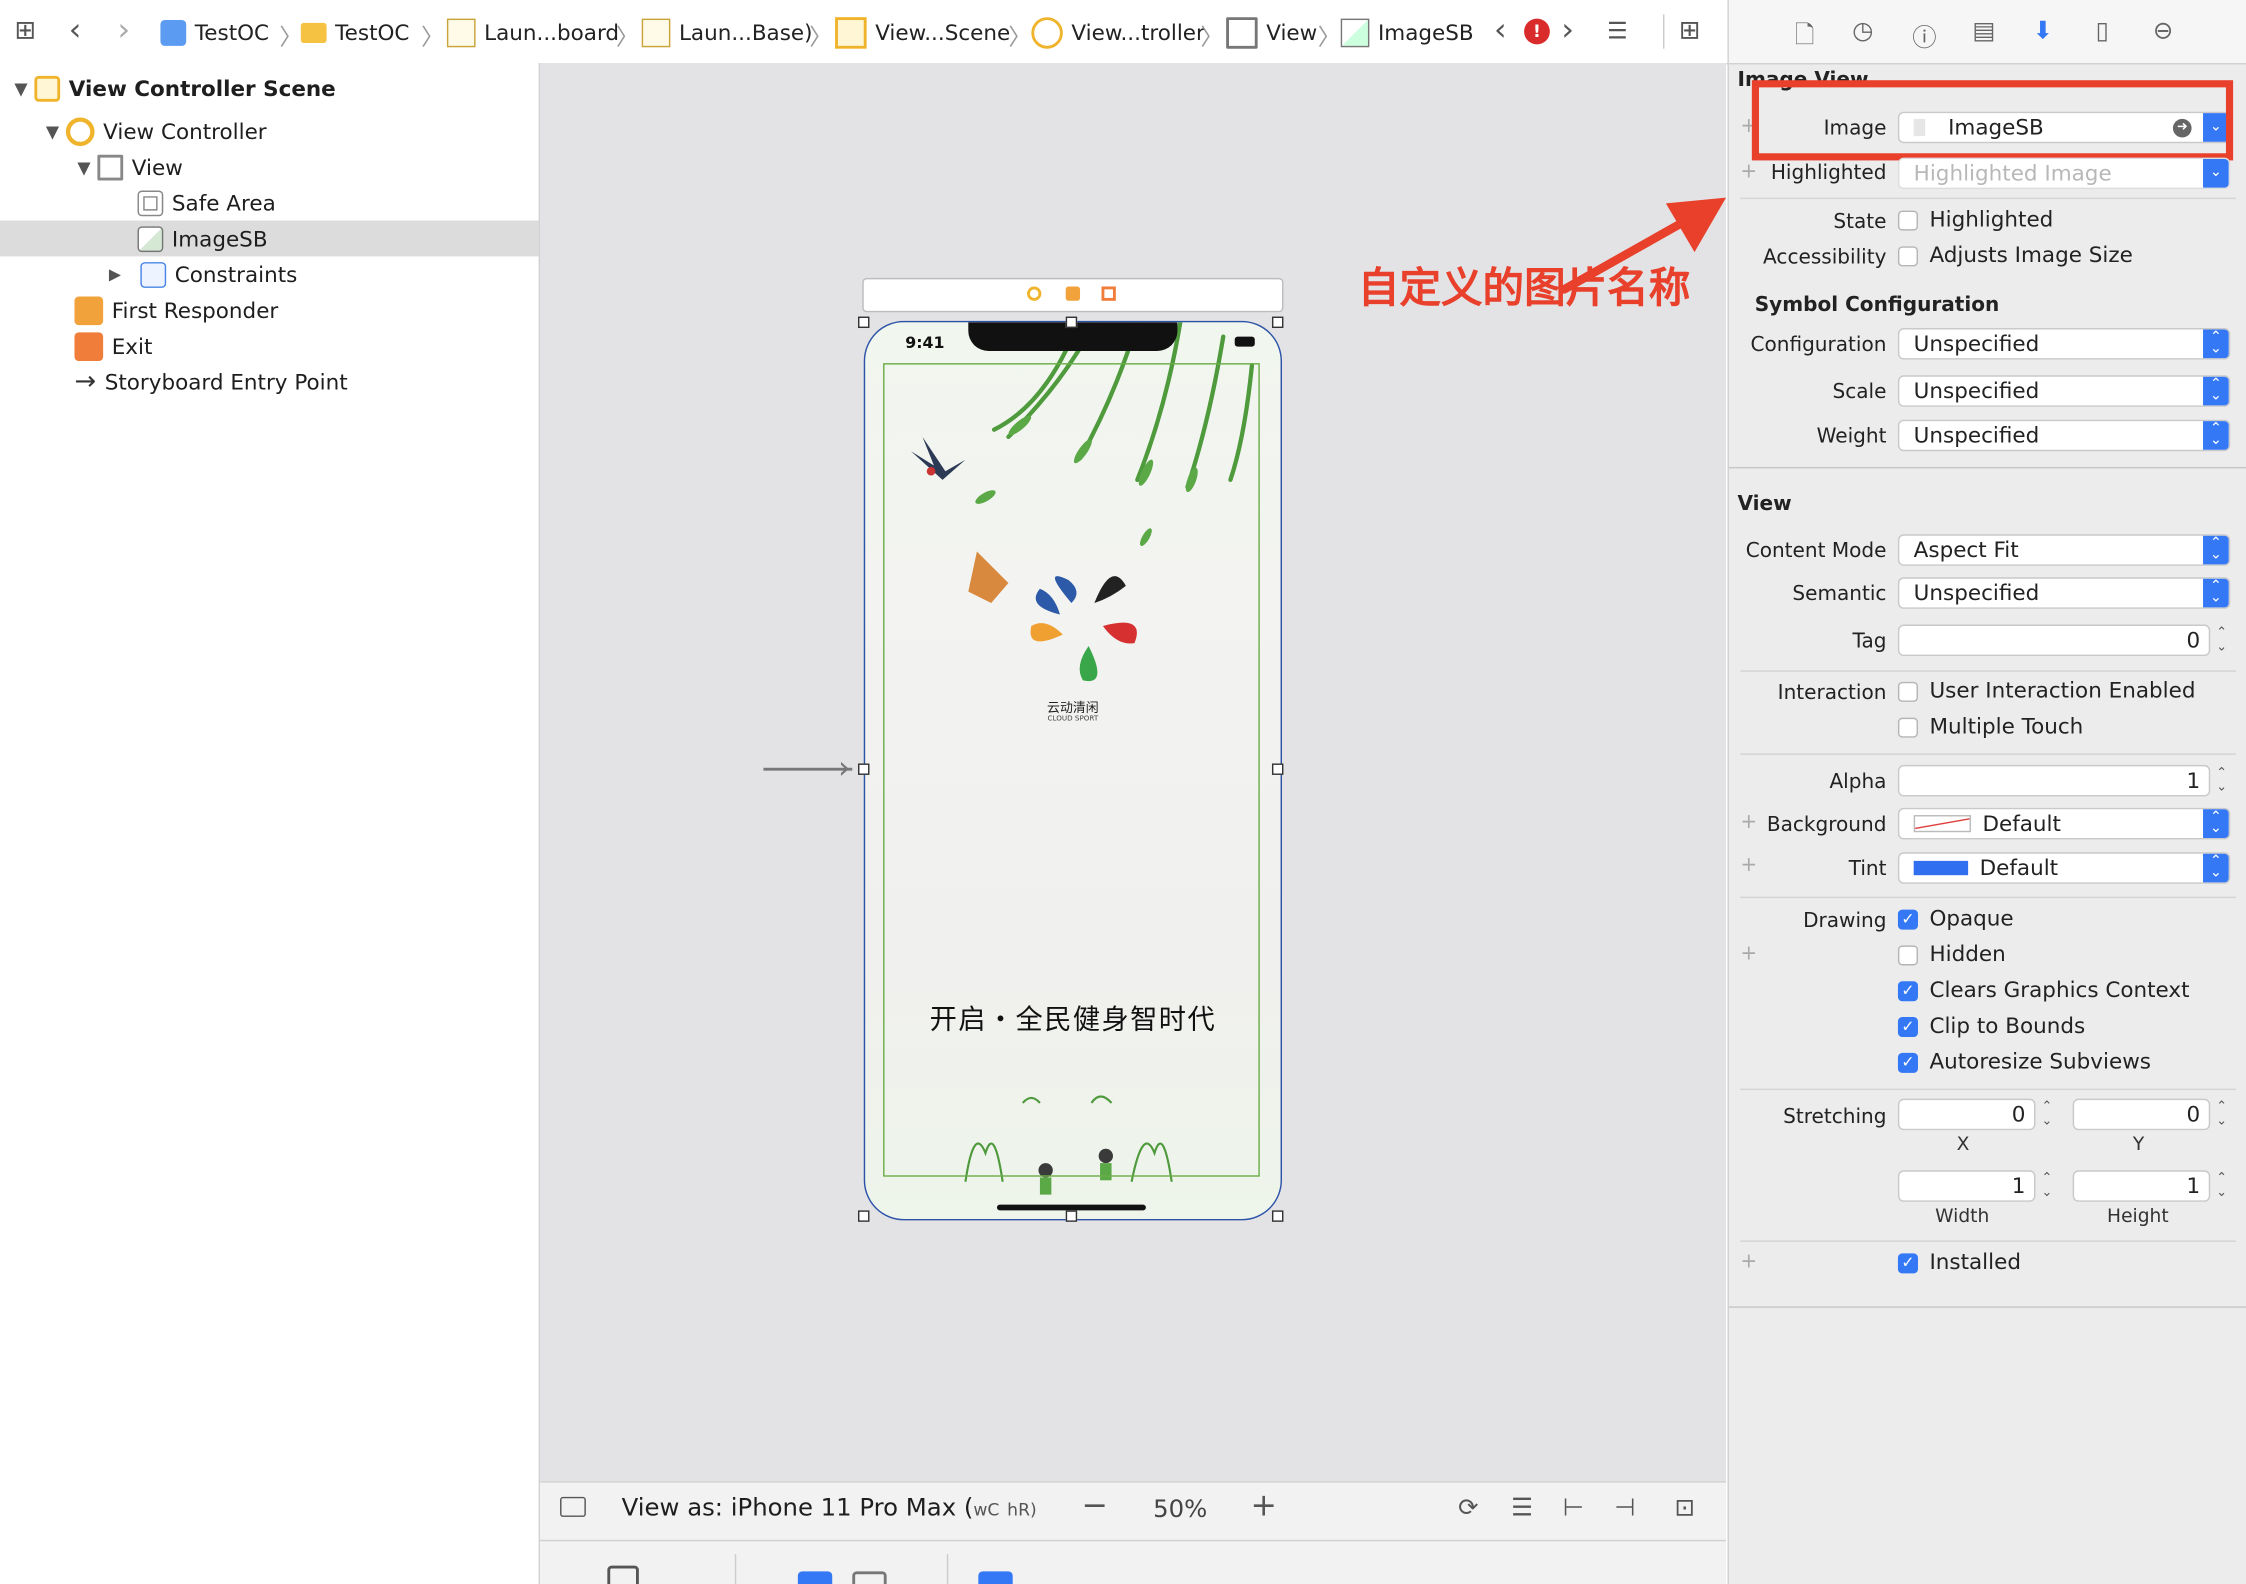 This screenshot has width=2246, height=1584. What do you see at coordinates (1907, 1263) in the screenshot?
I see `installed-checkbox: ✓` at bounding box center [1907, 1263].